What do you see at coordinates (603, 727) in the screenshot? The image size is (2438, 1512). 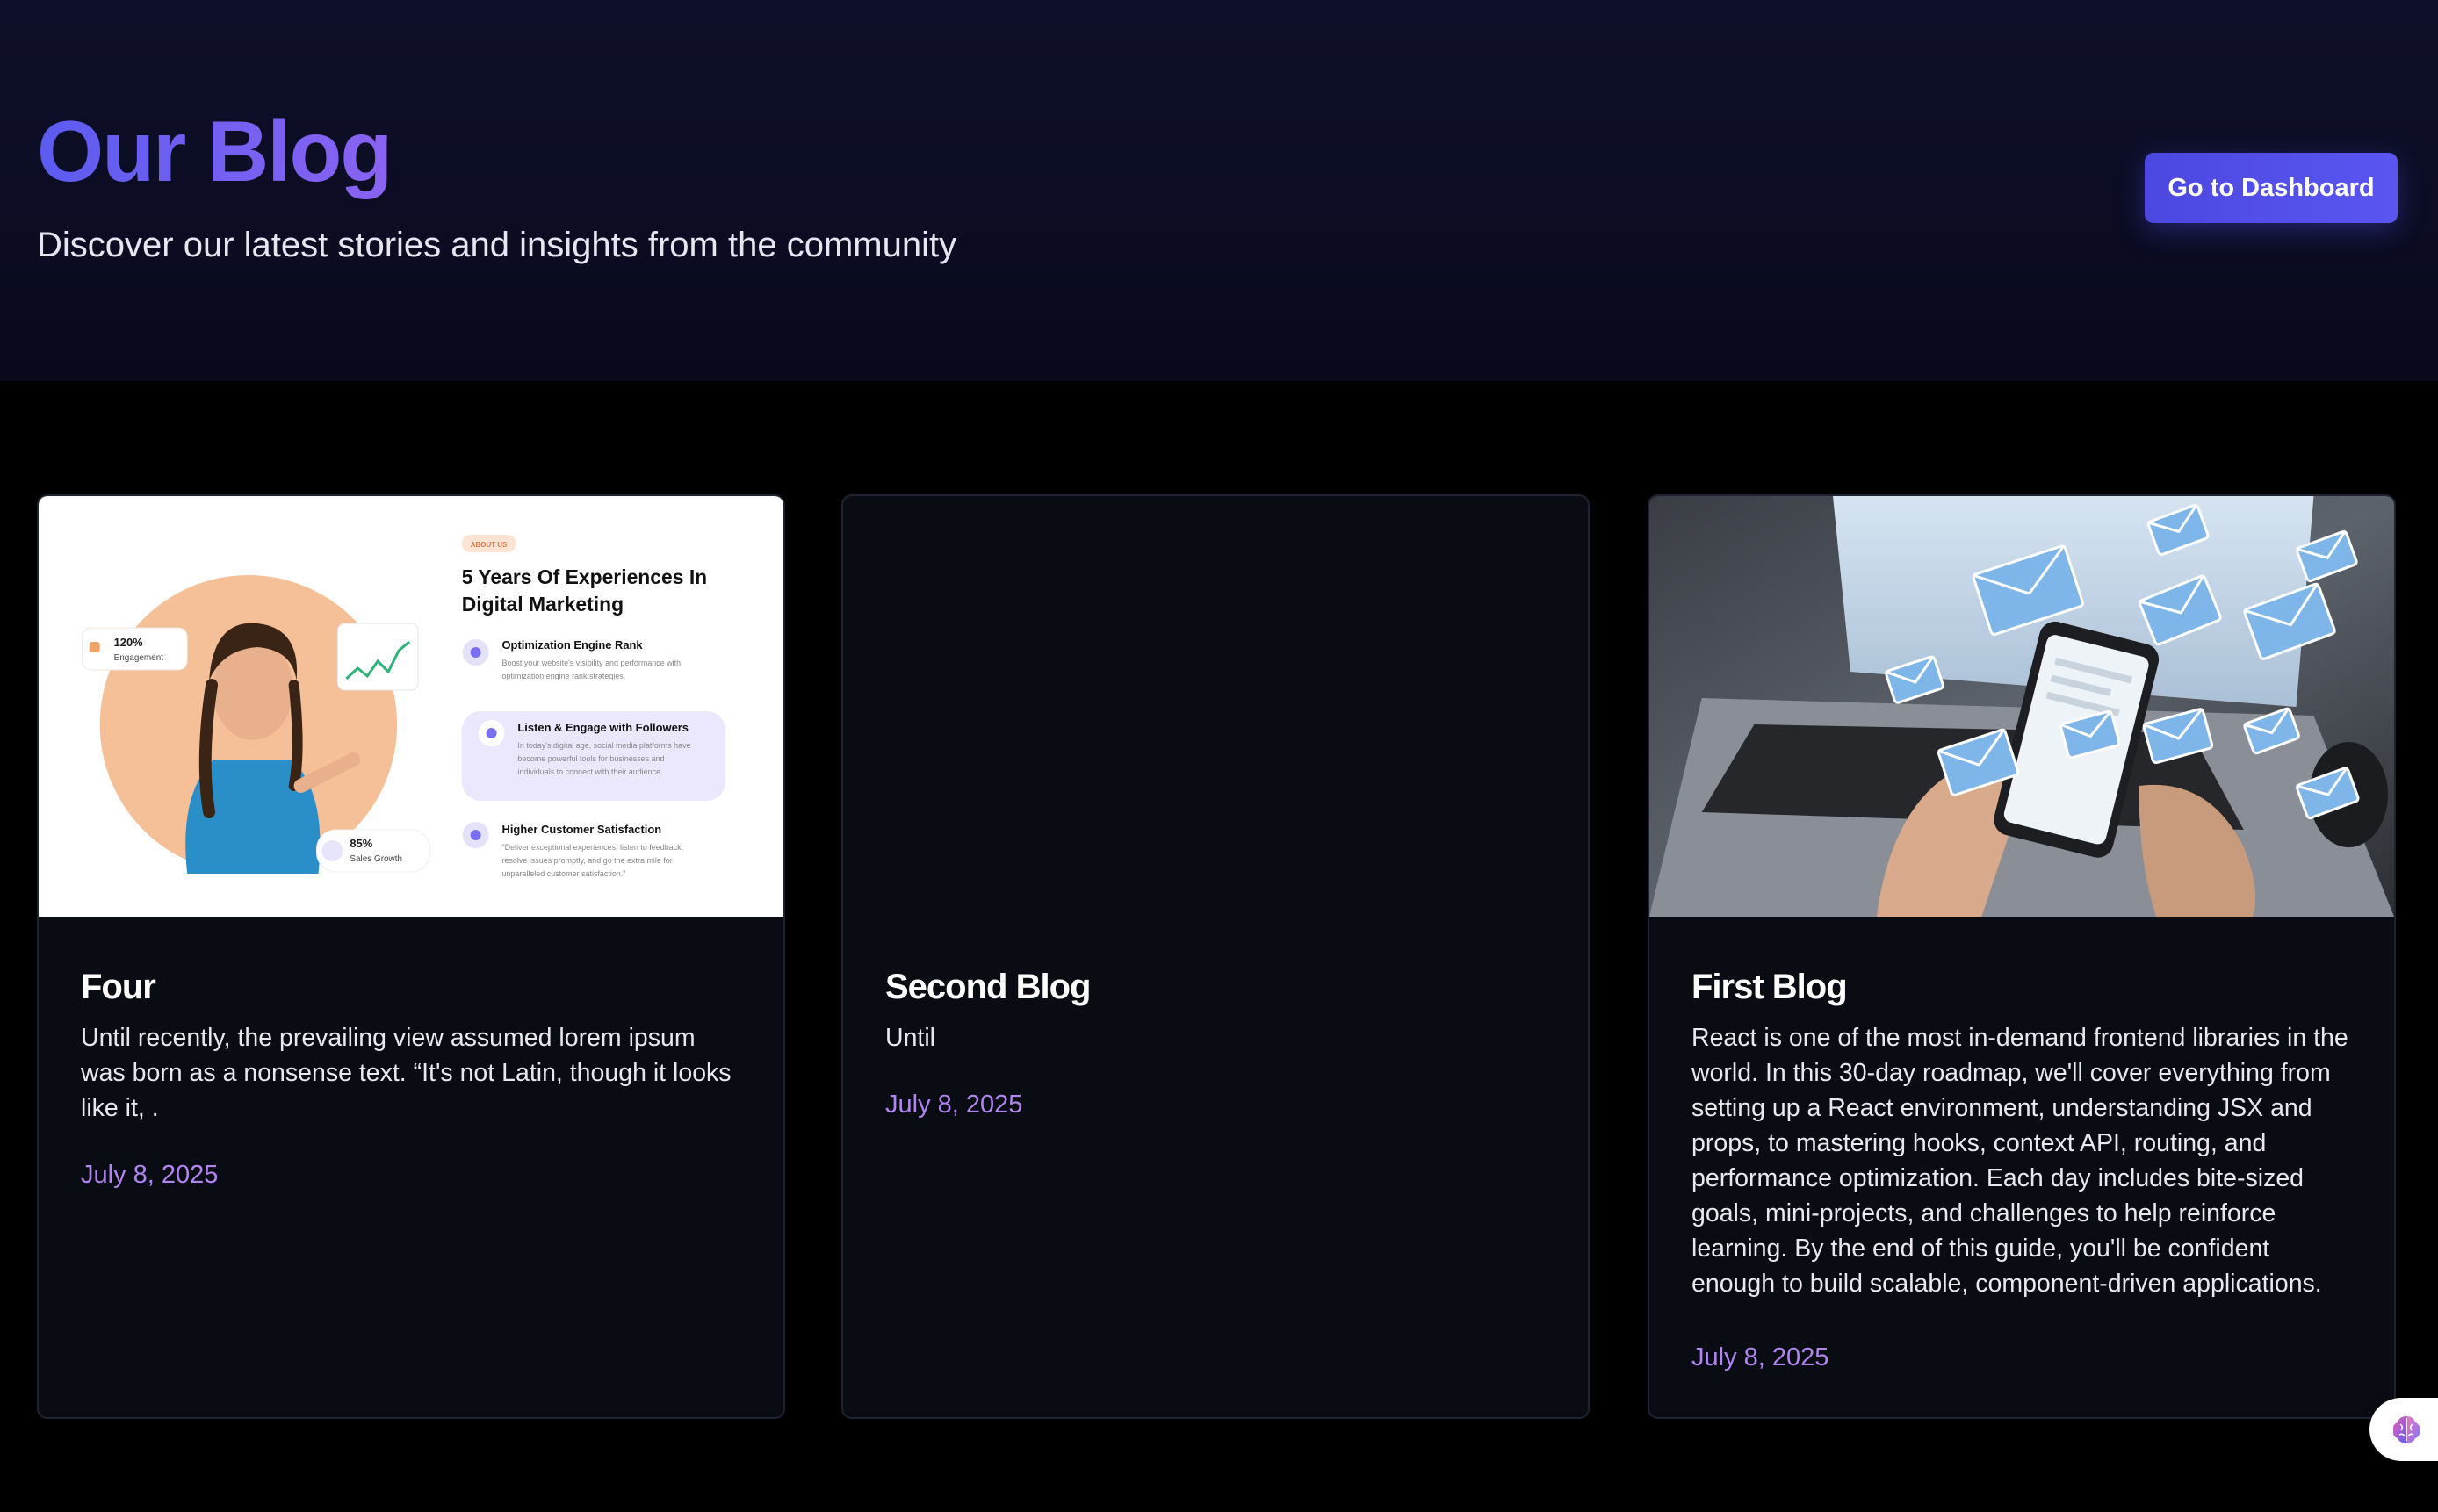 I see `feature-title-2: Listen & Engage with Followers` at bounding box center [603, 727].